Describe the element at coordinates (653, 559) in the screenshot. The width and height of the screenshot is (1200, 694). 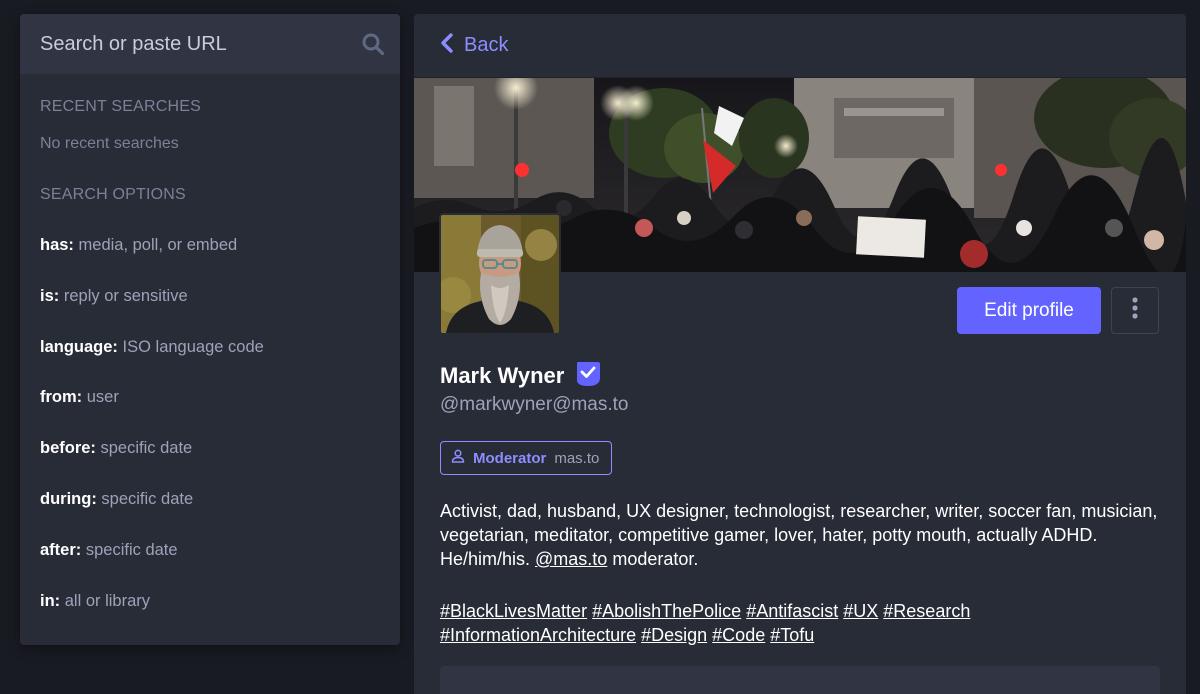
I see `bio-part: moderator.` at that location.